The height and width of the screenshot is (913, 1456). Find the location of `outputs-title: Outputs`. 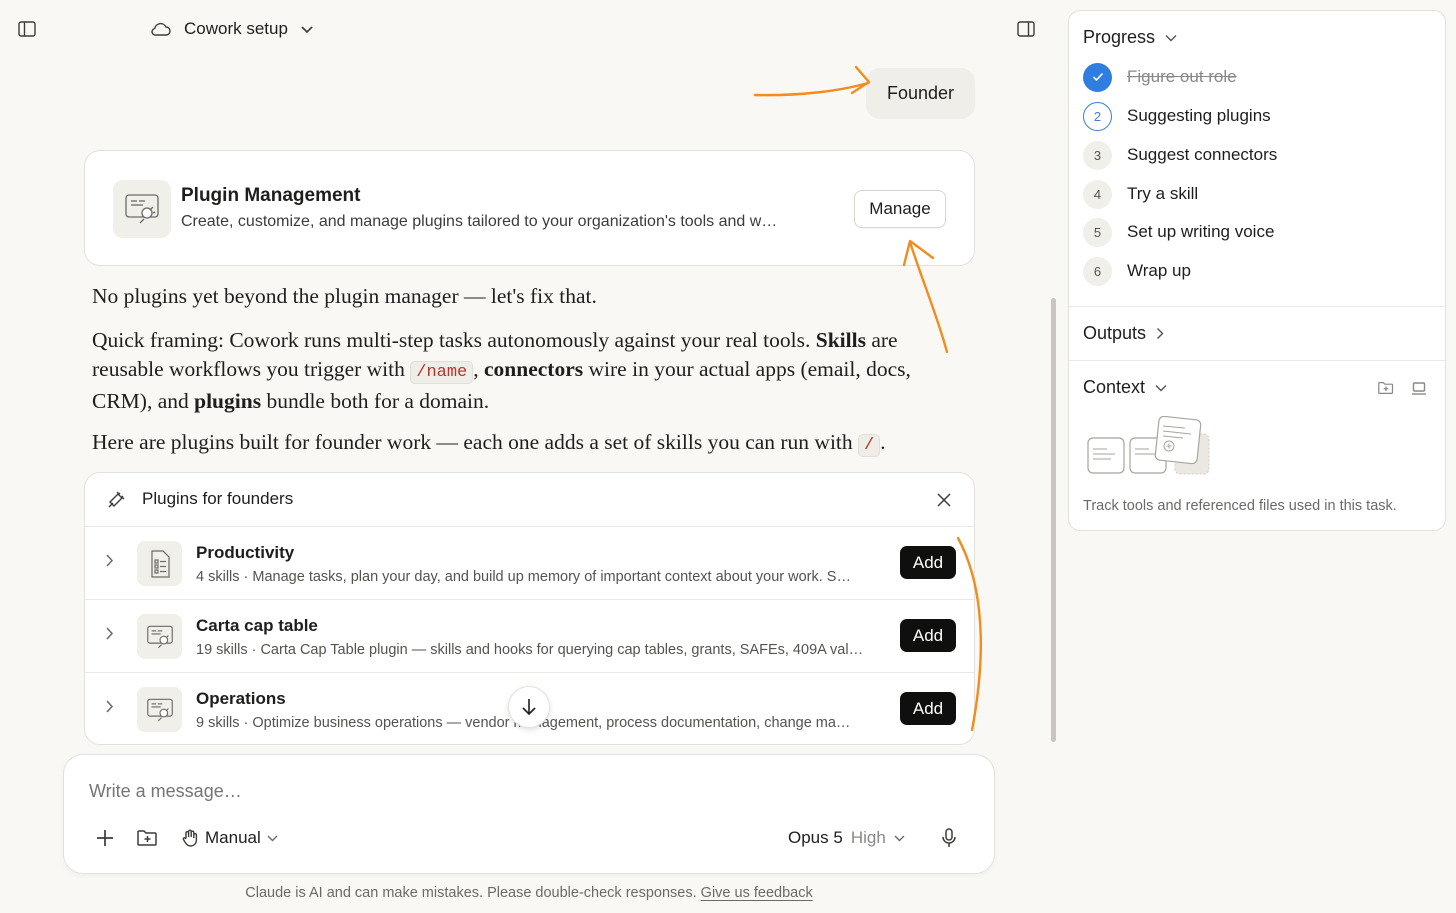

outputs-title: Outputs is located at coordinates (1115, 333).